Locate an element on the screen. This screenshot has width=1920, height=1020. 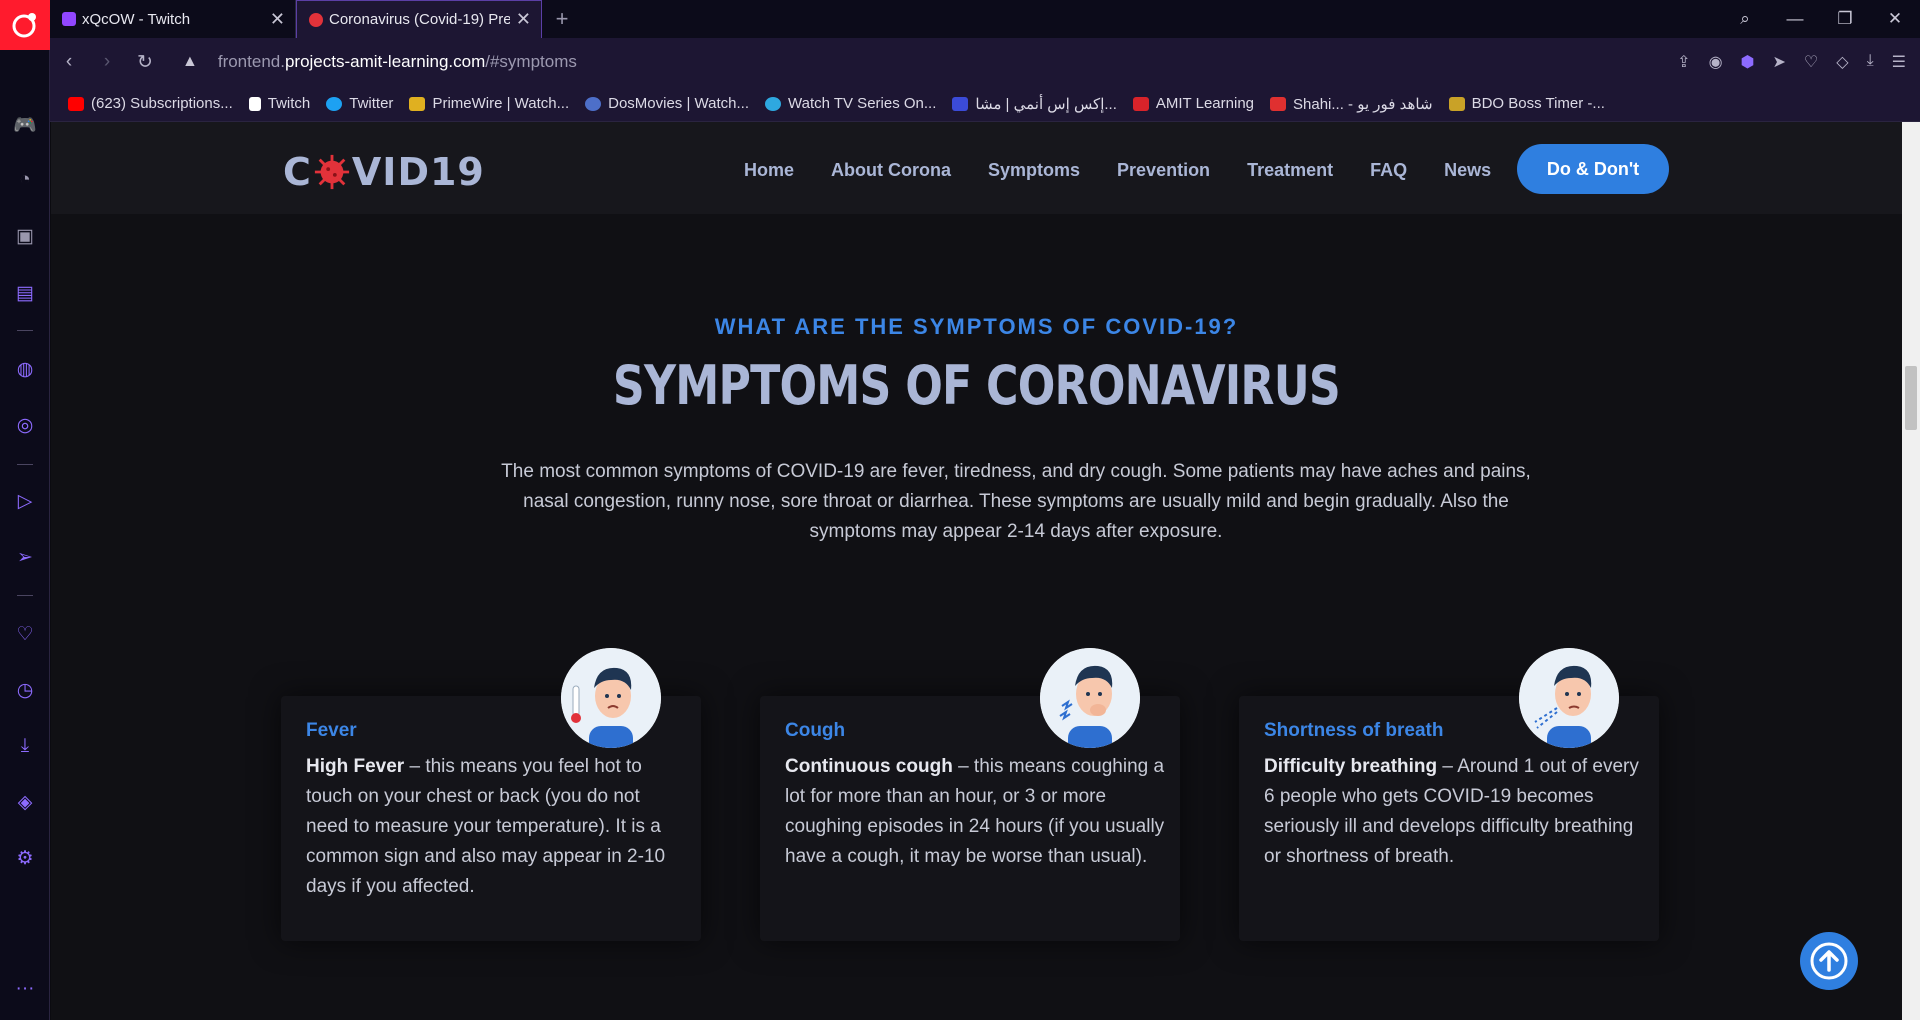
card-lead: Continuous cough is located at coordinates (869, 766).